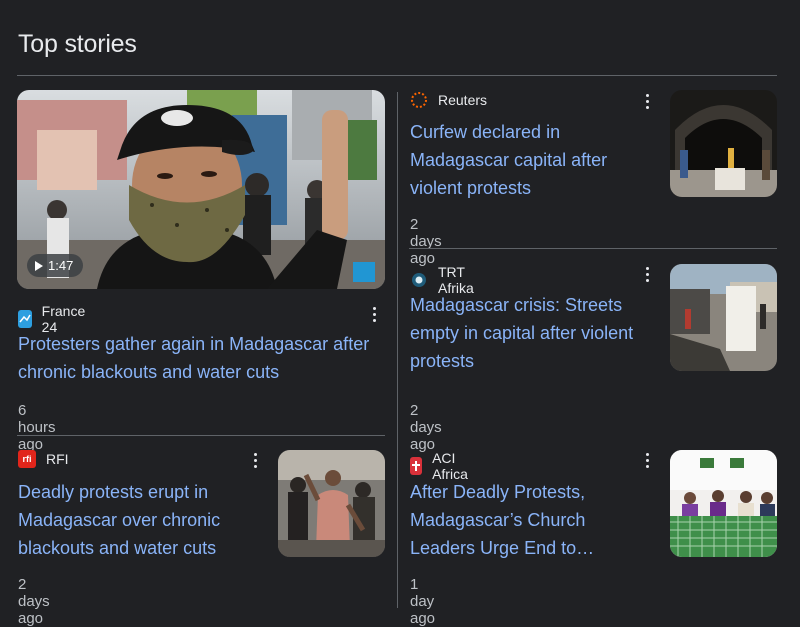  Describe the element at coordinates (25, 319) in the screenshot. I see `france24-logo-icon` at that location.